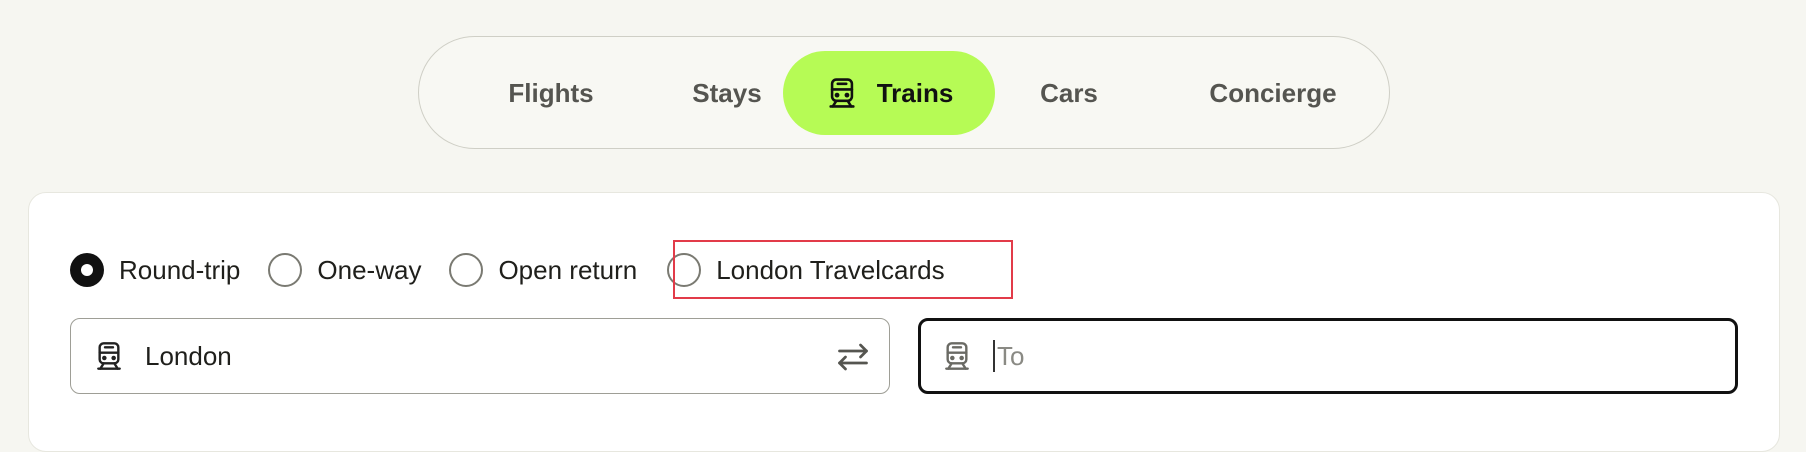  I want to click on radio-london-travelcards-circle, so click(684, 270).